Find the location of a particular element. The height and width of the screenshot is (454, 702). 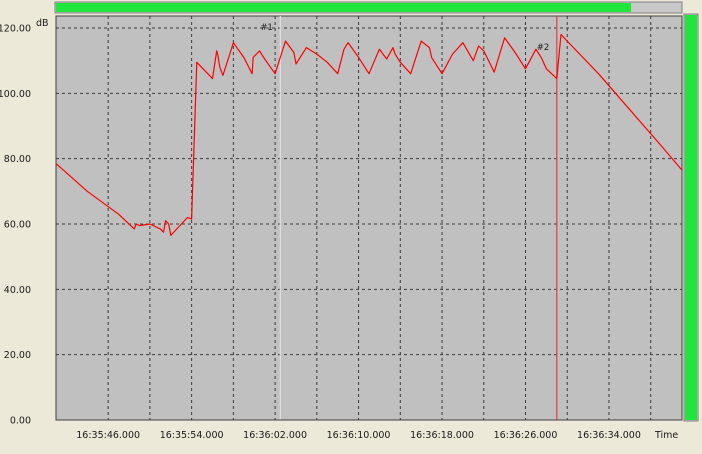

x-tick-label: 16:36:34.000 is located at coordinates (609, 435).